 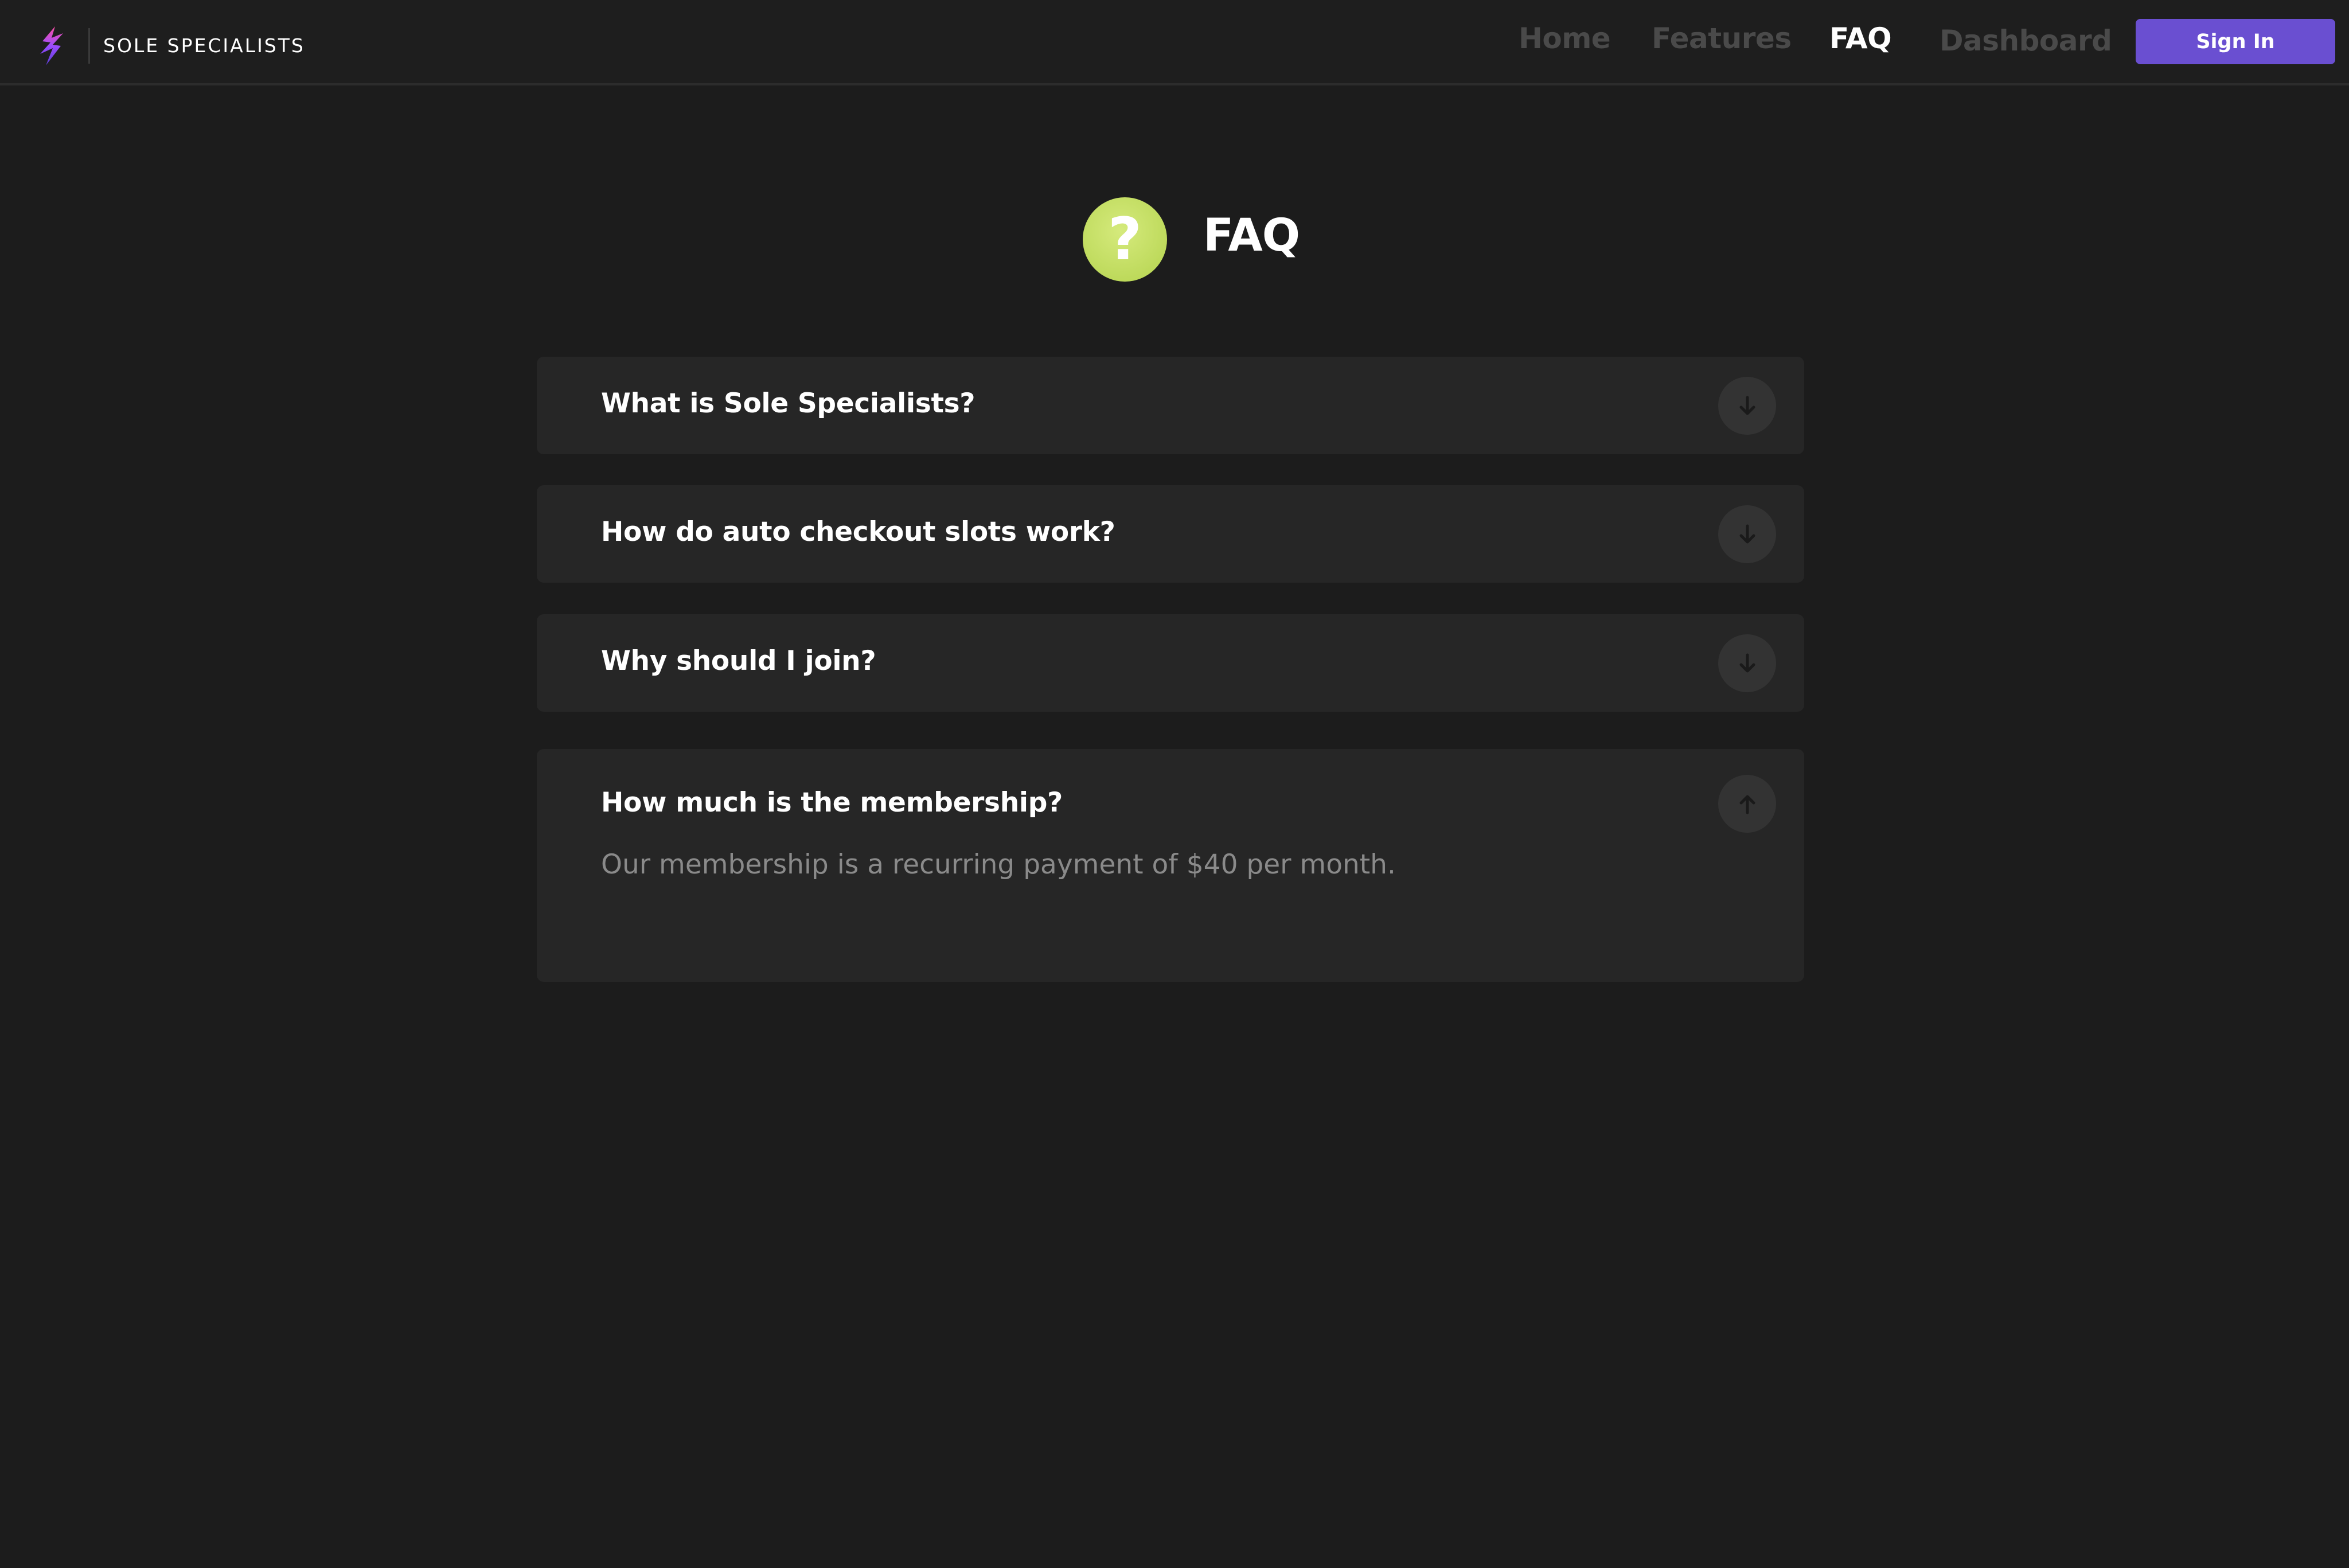 I want to click on brand: SOLE SPECIALISTS, so click(x=170, y=46).